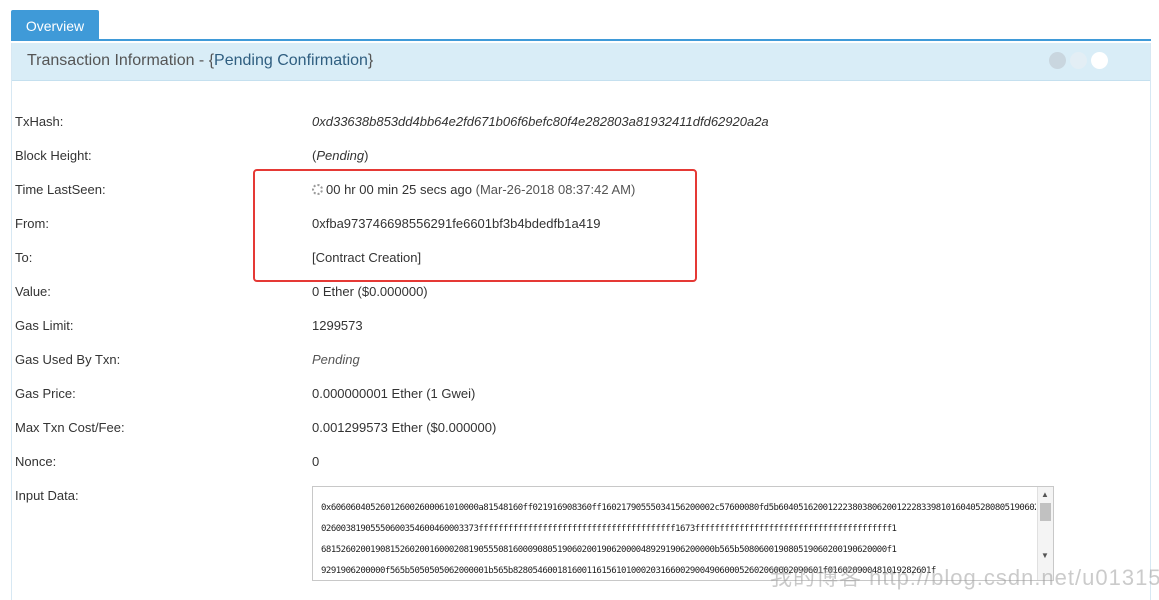  Describe the element at coordinates (394, 393) in the screenshot. I see `gas-price-value: 0.000000001 Ether (1 Gwei)` at that location.